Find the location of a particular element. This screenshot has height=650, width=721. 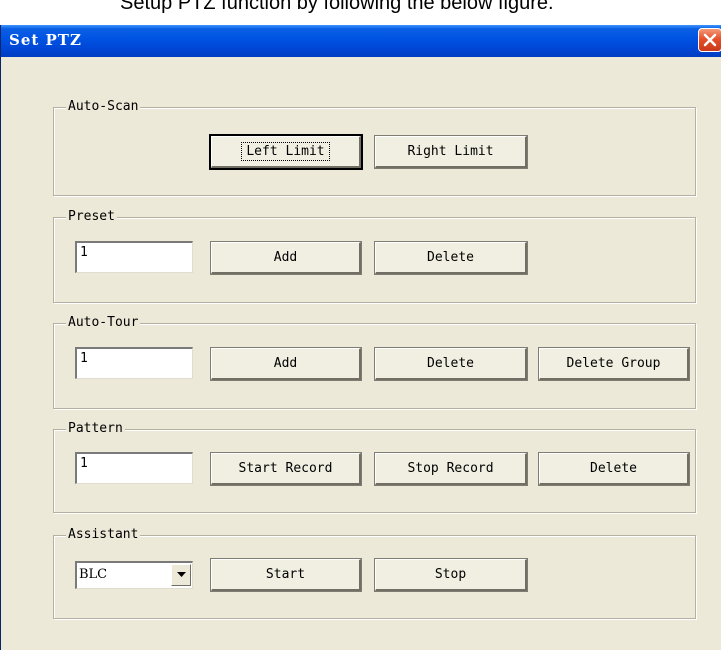

assistant-select: BLC is located at coordinates (134, 575).